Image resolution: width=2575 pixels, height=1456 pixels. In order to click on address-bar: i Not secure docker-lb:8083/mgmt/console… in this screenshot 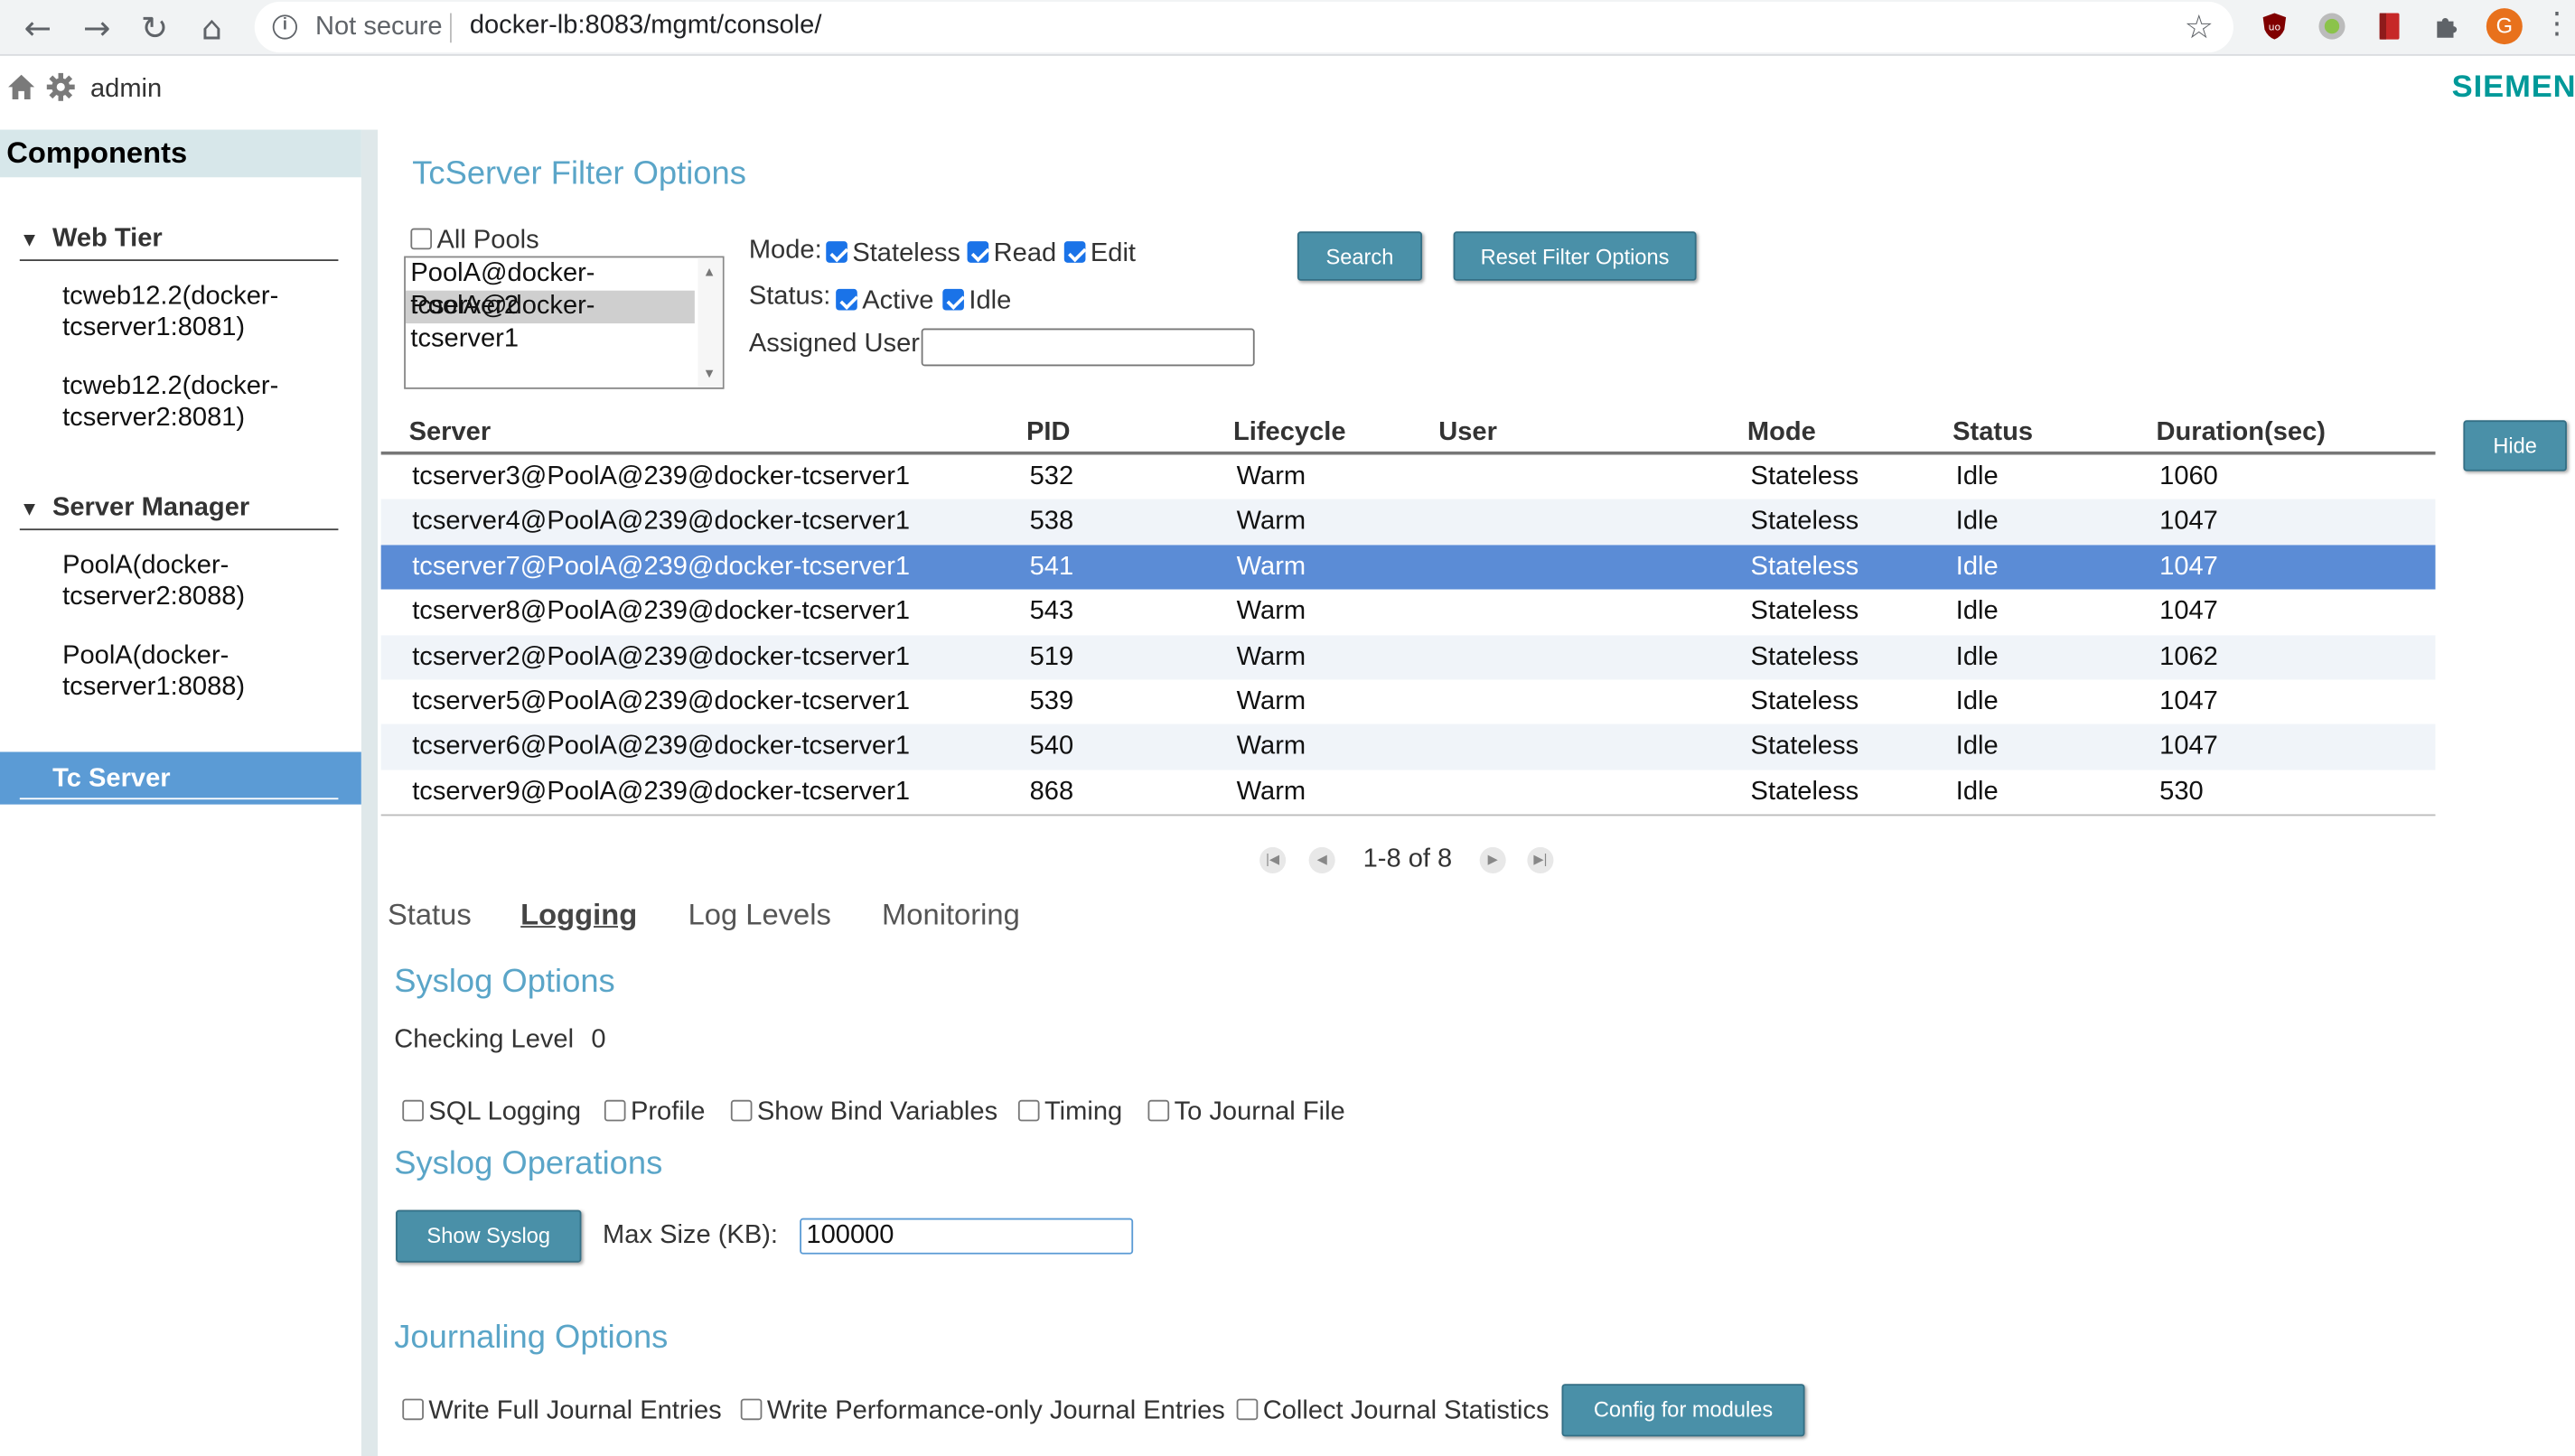, I will do `click(1243, 27)`.